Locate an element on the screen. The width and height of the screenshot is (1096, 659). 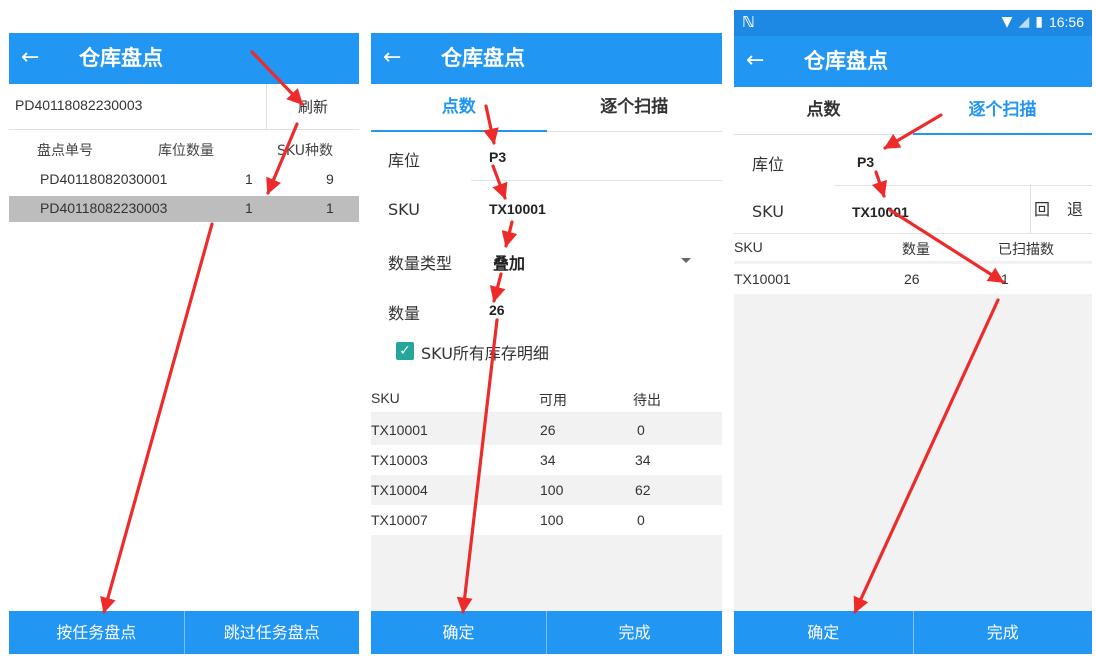
available-cell: 34 is located at coordinates (548, 460).